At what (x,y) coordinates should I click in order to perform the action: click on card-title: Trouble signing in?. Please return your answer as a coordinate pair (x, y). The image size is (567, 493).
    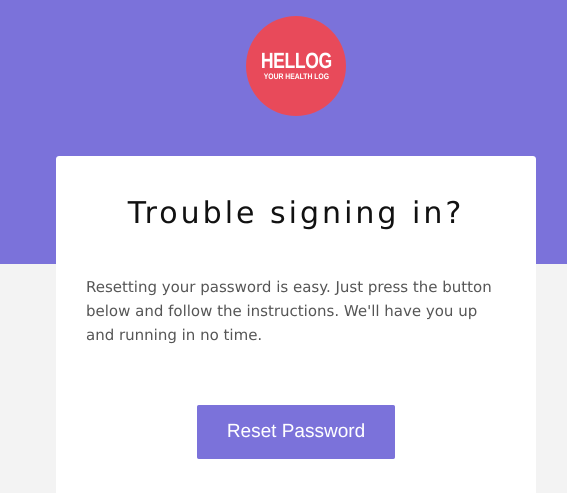
    Looking at the image, I should click on (296, 213).